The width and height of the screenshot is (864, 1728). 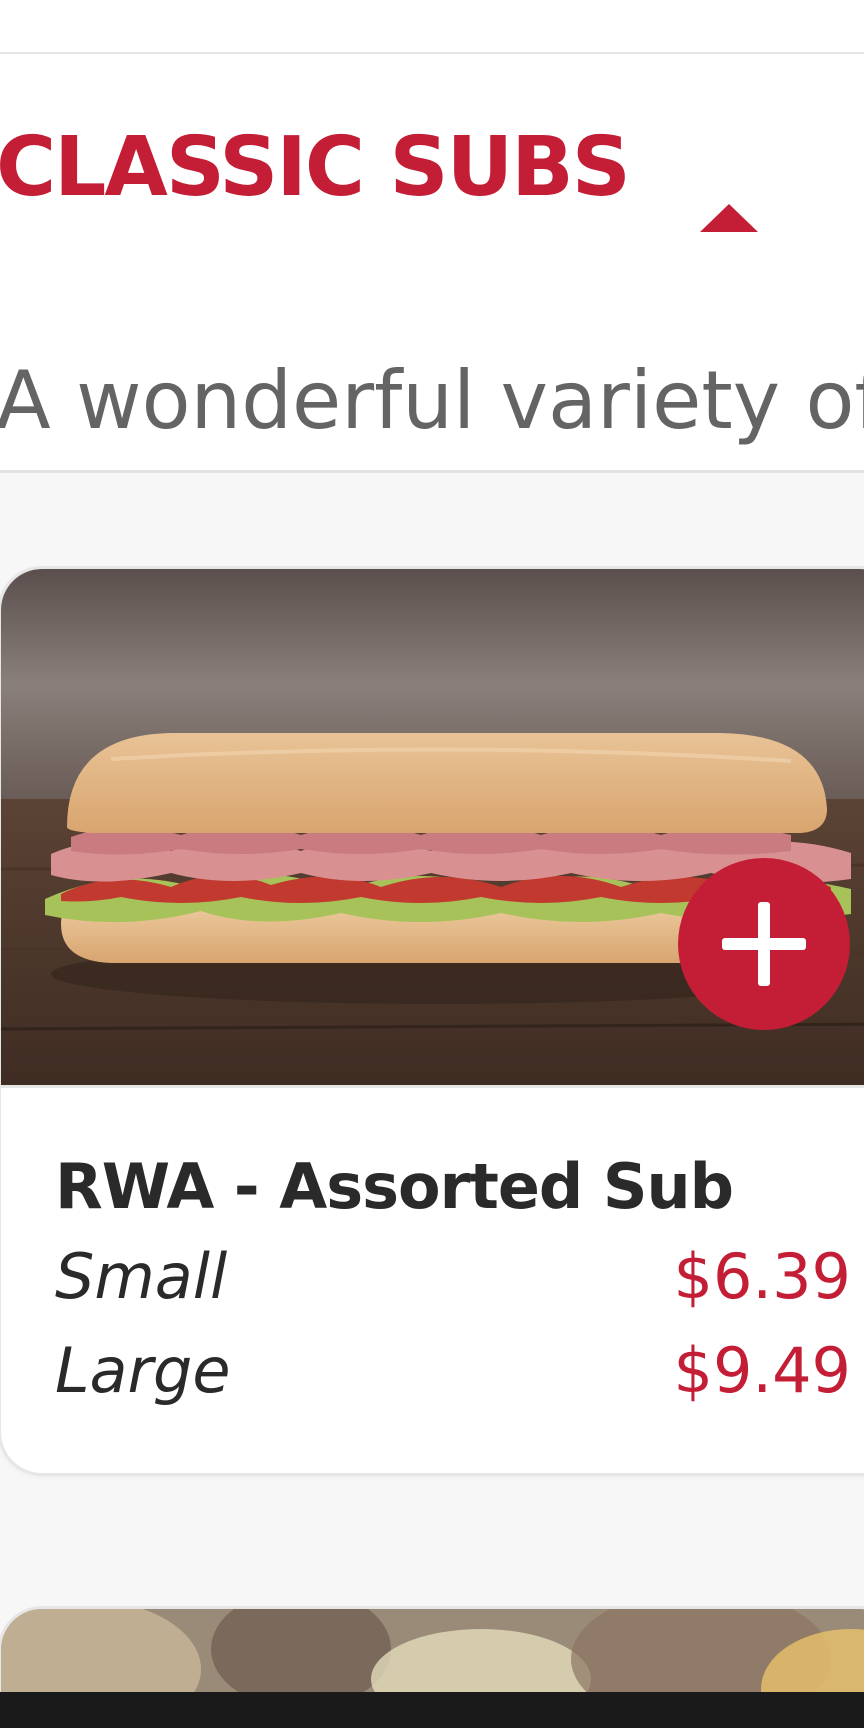 What do you see at coordinates (453, 1280) in the screenshot?
I see `size-option-small: Small $6.39` at bounding box center [453, 1280].